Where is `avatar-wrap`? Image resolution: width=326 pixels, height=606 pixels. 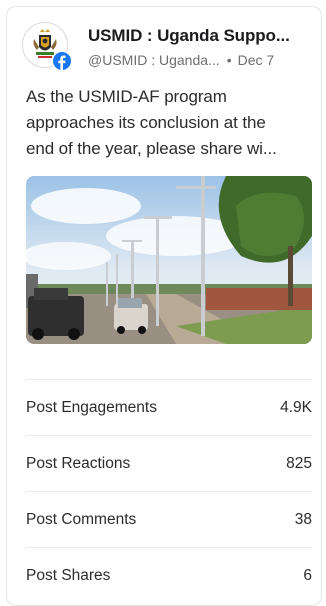 avatar-wrap is located at coordinates (47, 46).